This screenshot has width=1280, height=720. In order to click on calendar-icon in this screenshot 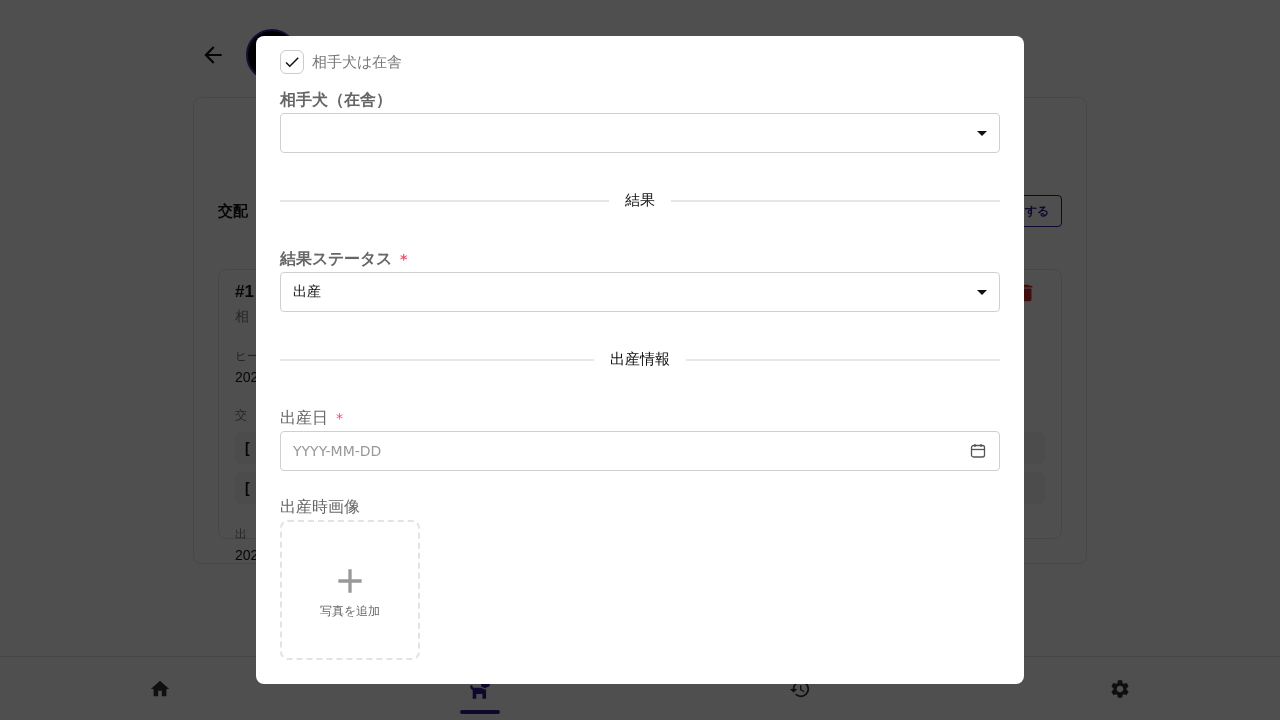, I will do `click(978, 451)`.